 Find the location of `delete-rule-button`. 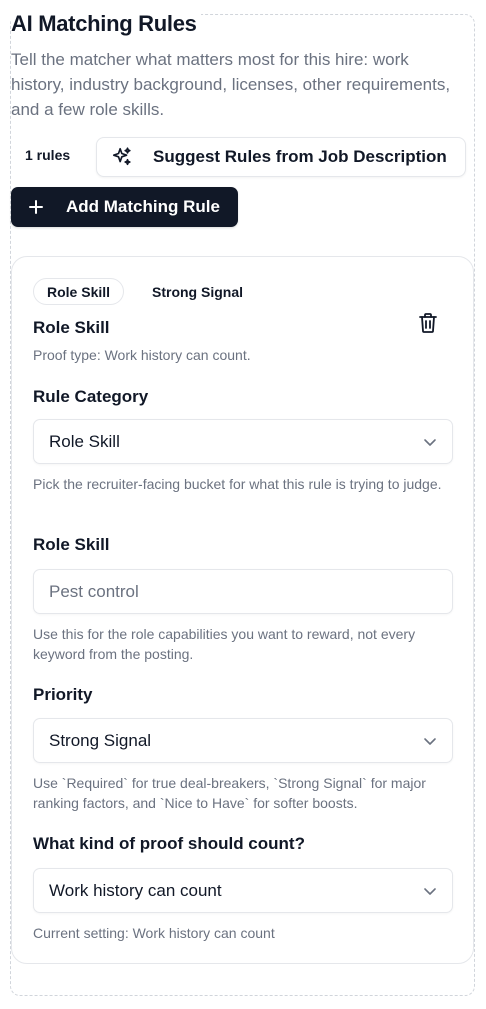

delete-rule-button is located at coordinates (428, 323).